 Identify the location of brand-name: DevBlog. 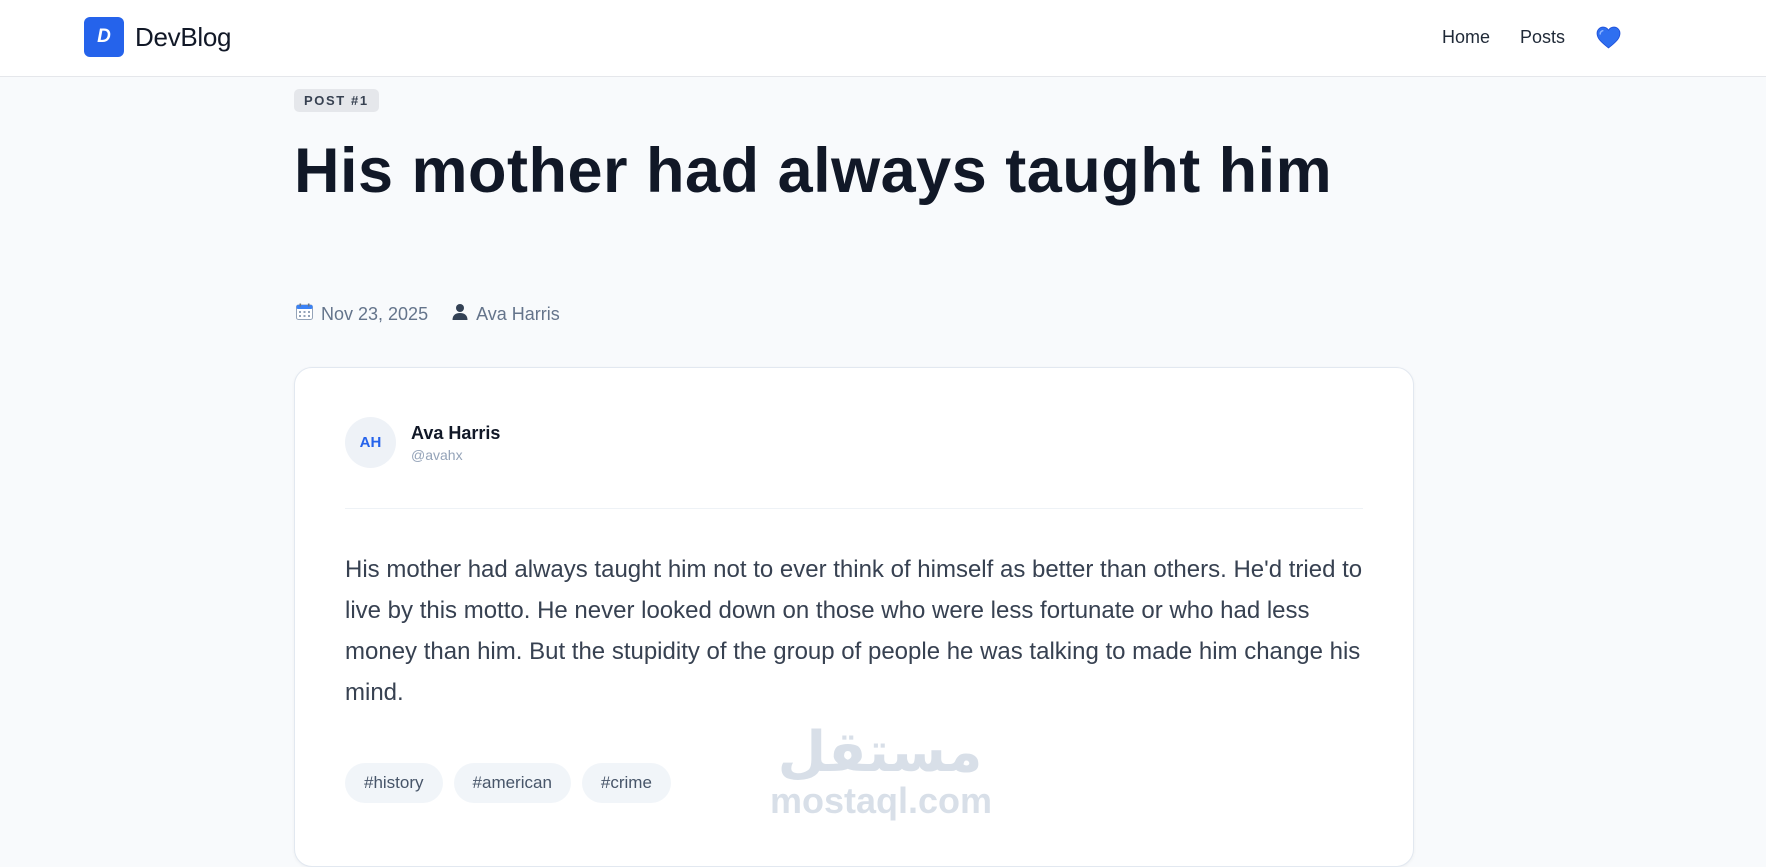
(183, 36).